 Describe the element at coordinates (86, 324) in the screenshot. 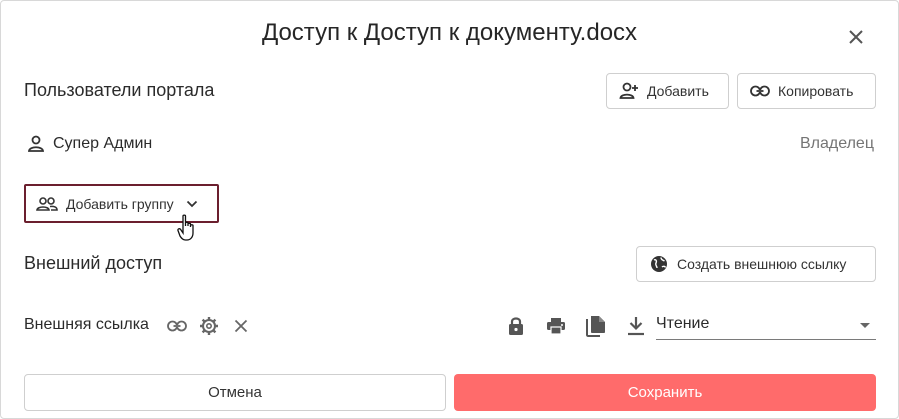

I see `external-link-label: Внешняя ссылка` at that location.